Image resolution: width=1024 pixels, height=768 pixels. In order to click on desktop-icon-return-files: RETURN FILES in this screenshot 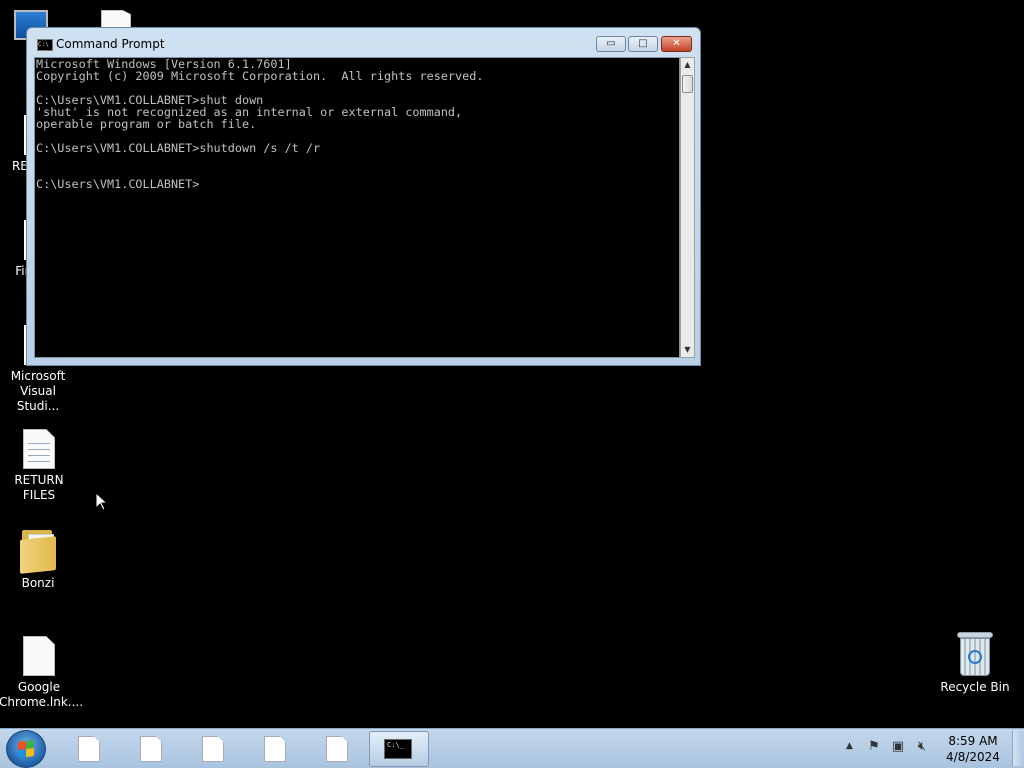, I will do `click(39, 466)`.